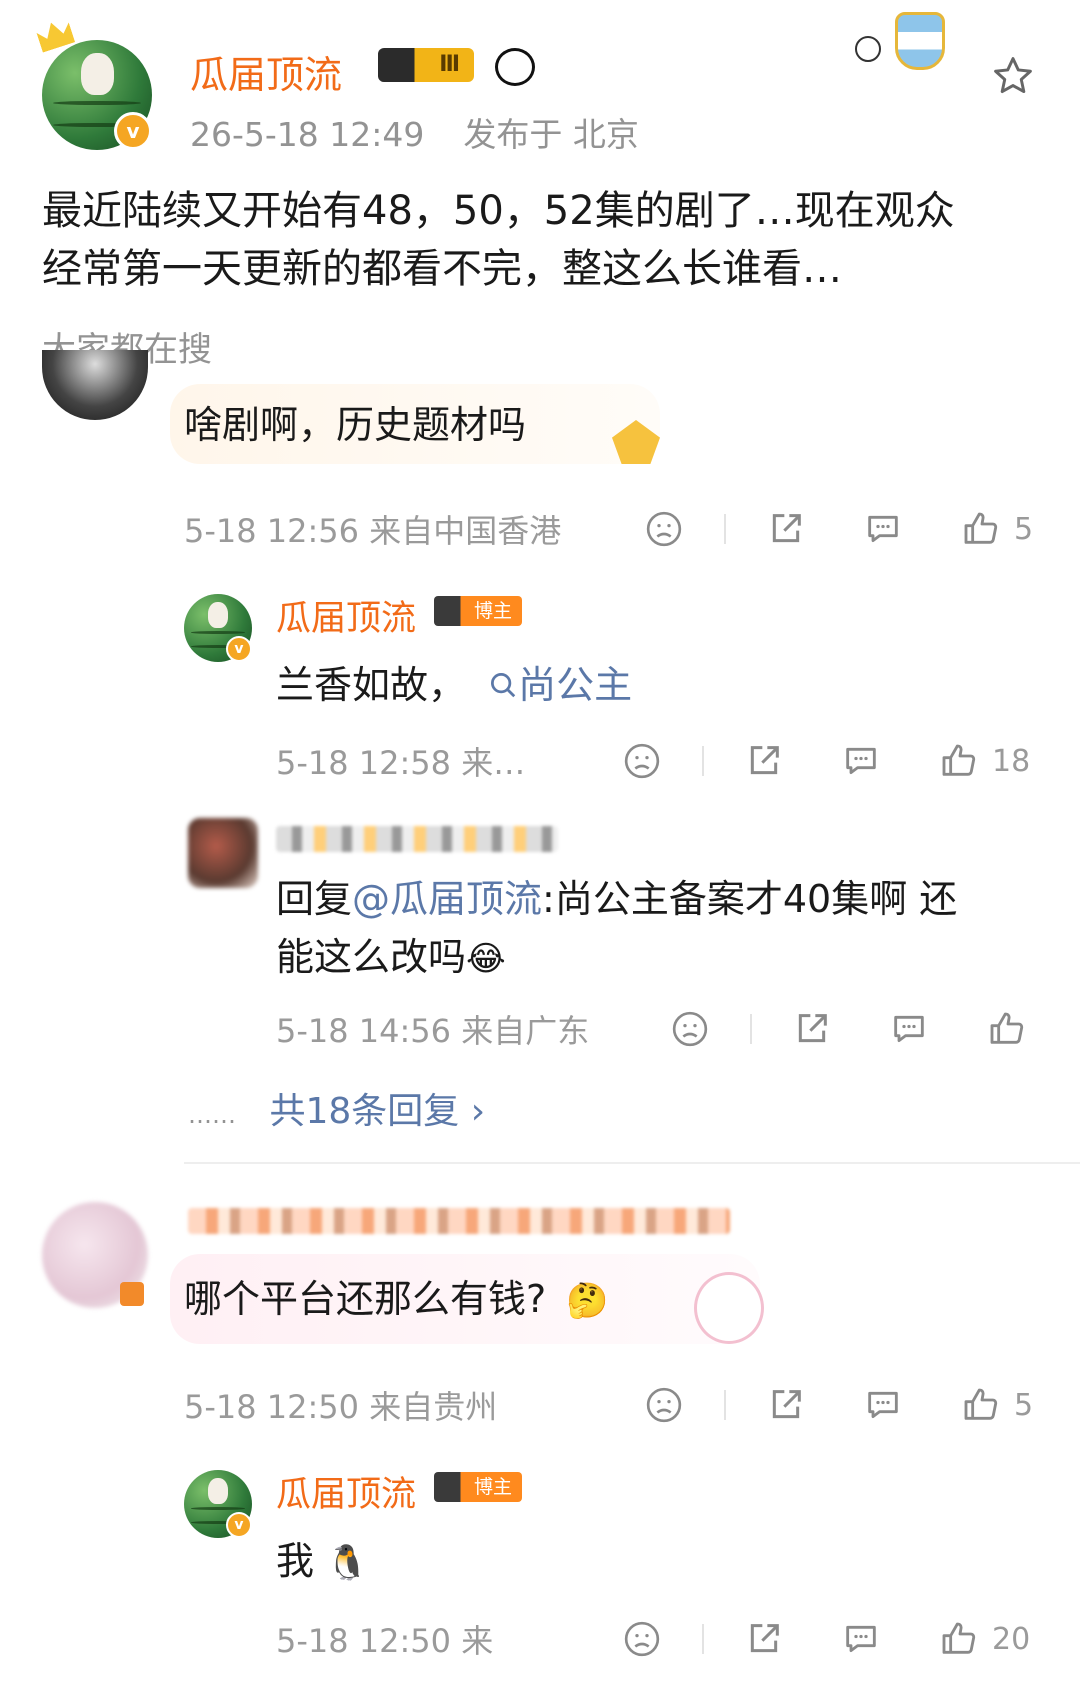 Image resolution: width=1080 pixels, height=1688 pixels. Describe the element at coordinates (454, 685) in the screenshot. I see `reply-text: 兰香如故， 尚公主` at that location.